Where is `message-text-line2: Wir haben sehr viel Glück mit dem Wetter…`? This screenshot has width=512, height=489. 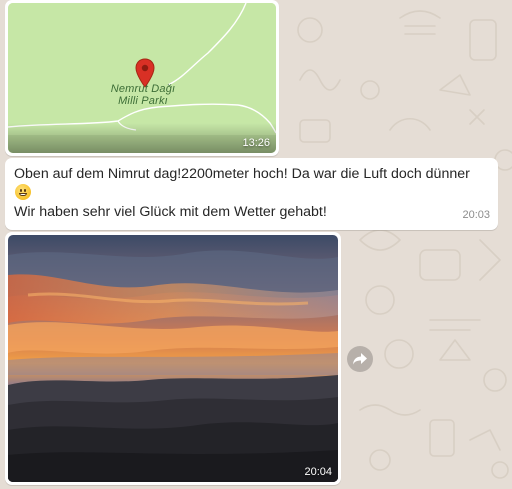
message-text-line2: Wir haben sehr viel Glück mit dem Wetter… is located at coordinates (170, 212).